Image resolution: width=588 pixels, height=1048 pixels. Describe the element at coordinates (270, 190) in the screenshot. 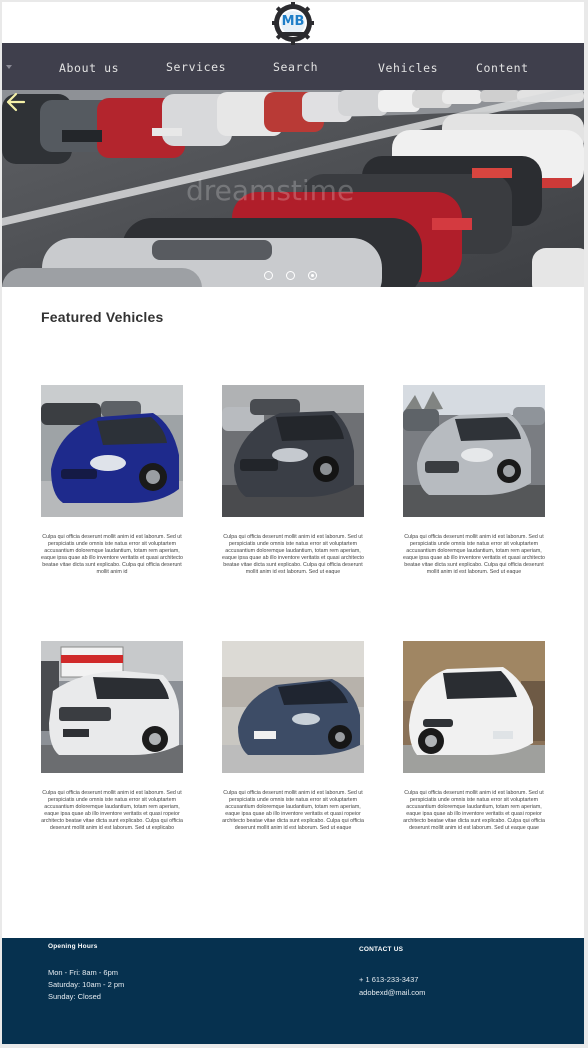

I see `hero-watermark: dreamstime` at that location.